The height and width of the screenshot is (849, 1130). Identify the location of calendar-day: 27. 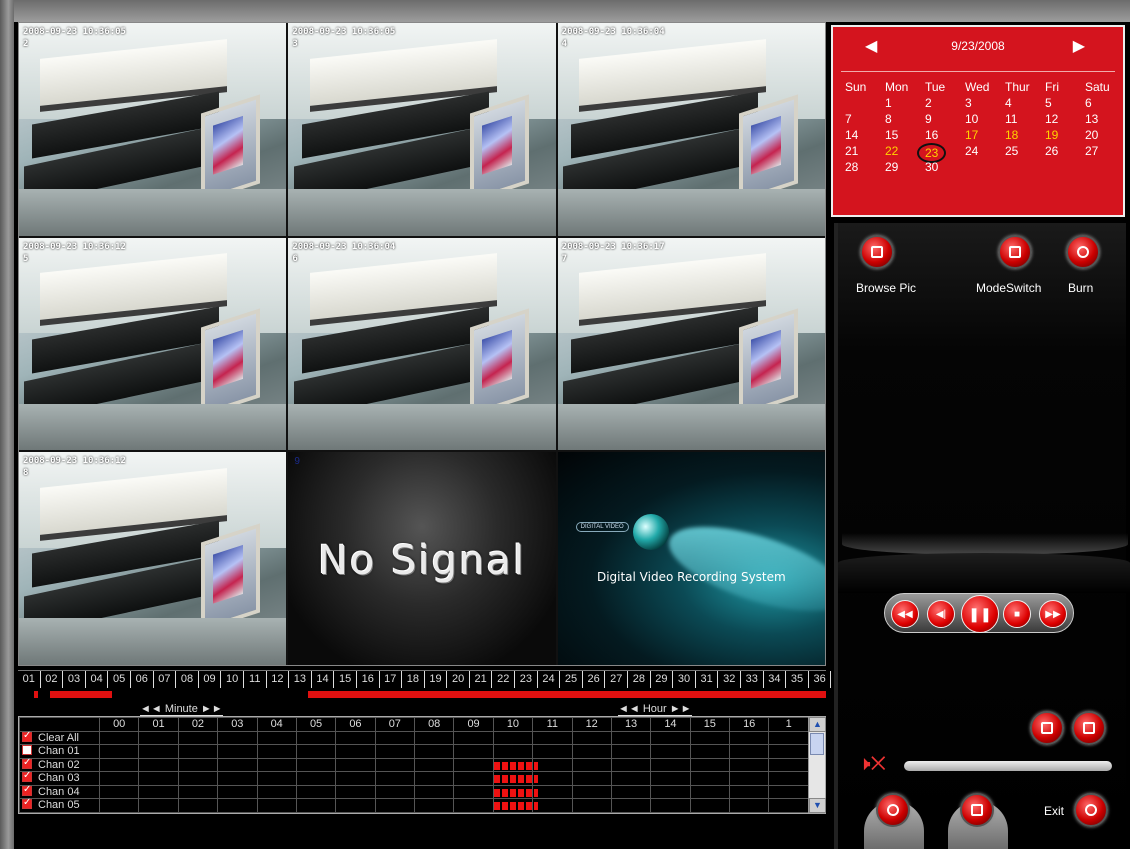
(1101, 151).